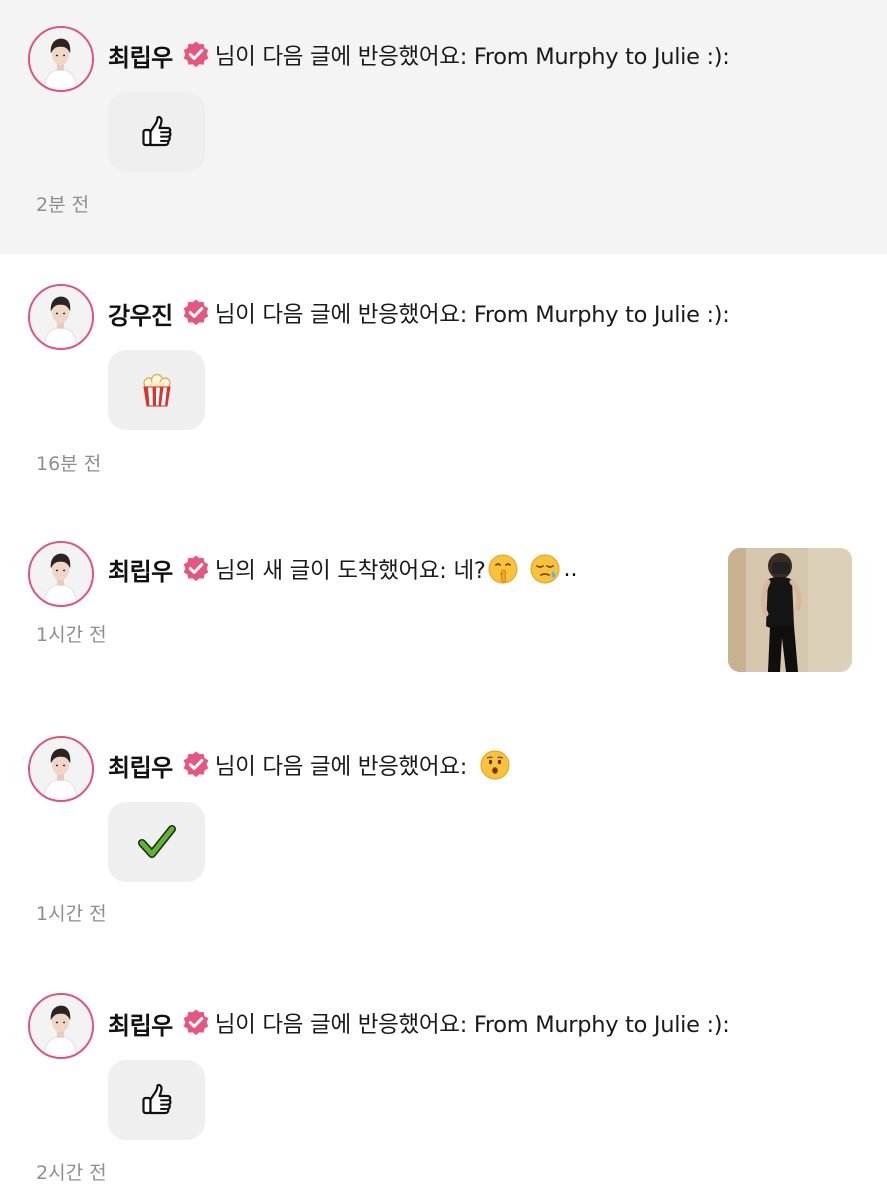 The width and height of the screenshot is (887, 1200). Describe the element at coordinates (790, 610) in the screenshot. I see `post-thumbnail` at that location.